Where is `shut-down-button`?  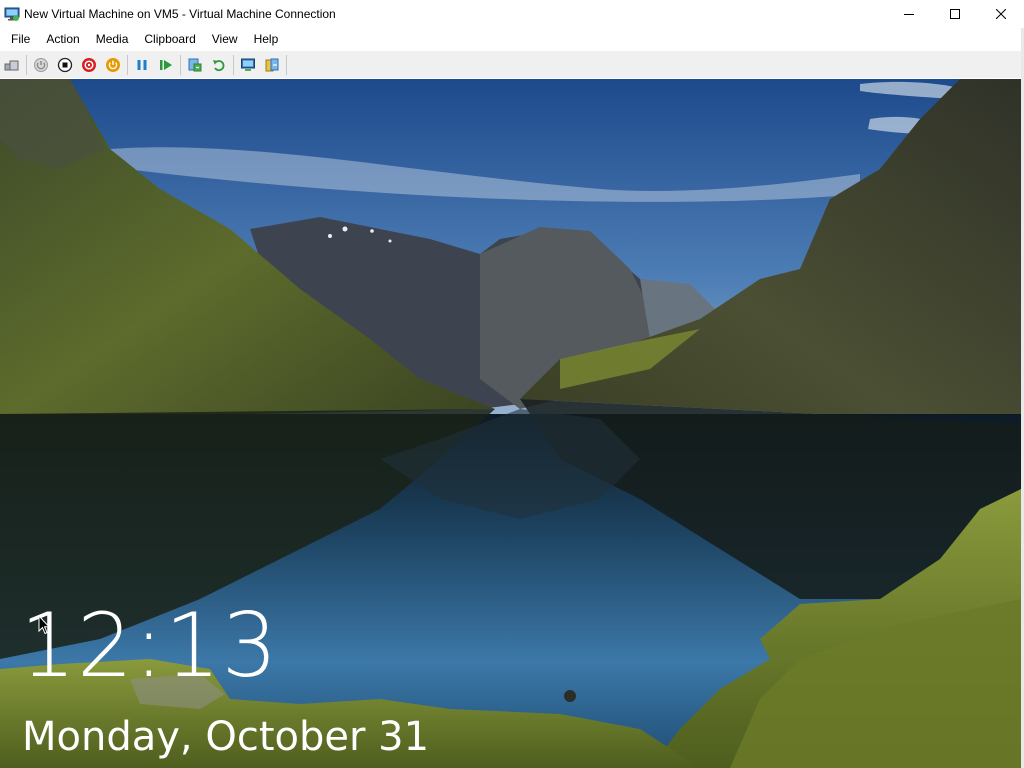
shut-down-button is located at coordinates (89, 65).